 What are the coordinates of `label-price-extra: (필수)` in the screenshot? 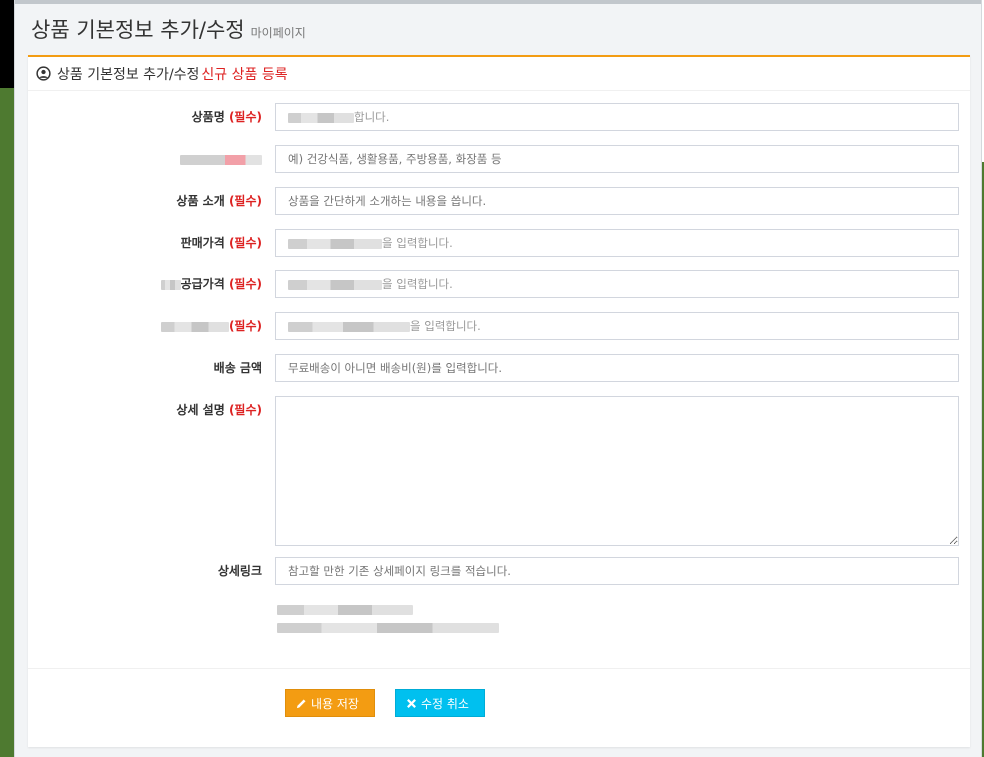 It's located at (211, 326).